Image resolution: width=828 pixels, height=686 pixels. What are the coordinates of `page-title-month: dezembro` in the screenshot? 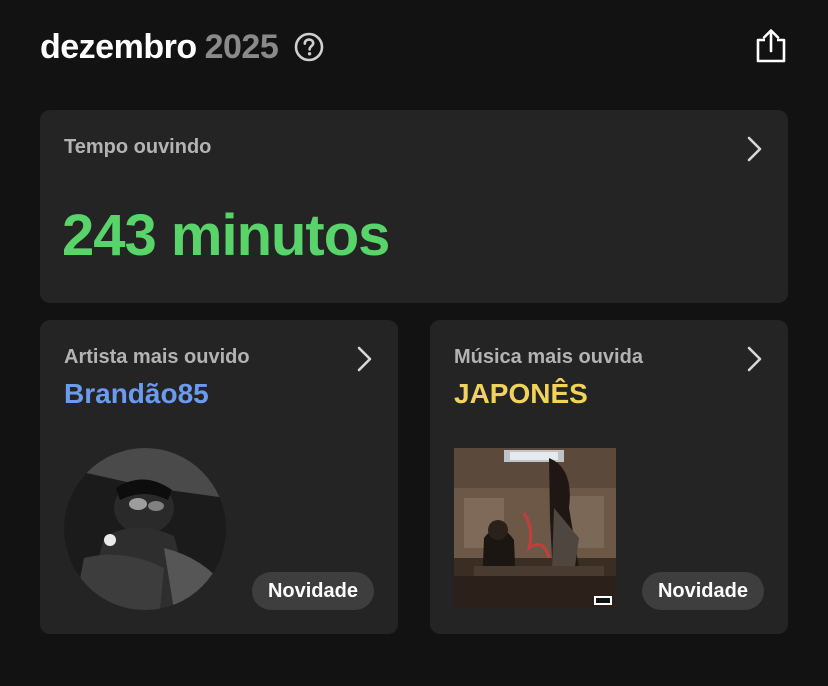 It's located at (118, 46).